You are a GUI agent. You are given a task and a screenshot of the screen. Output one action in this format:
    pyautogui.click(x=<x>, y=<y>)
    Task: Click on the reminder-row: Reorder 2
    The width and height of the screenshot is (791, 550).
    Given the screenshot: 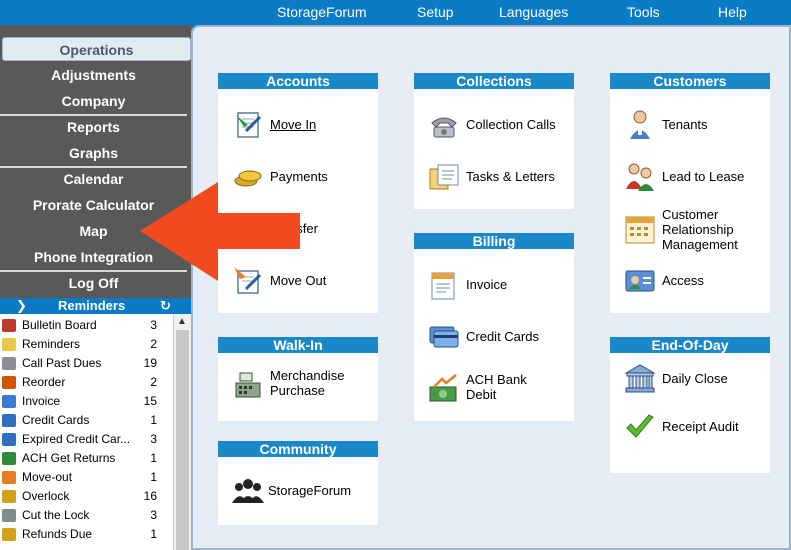 What is the action you would take?
    pyautogui.click(x=86, y=382)
    